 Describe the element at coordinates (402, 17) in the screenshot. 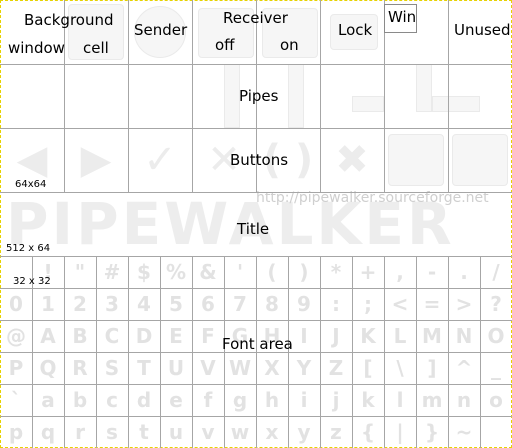

I see `label-win: Win` at that location.